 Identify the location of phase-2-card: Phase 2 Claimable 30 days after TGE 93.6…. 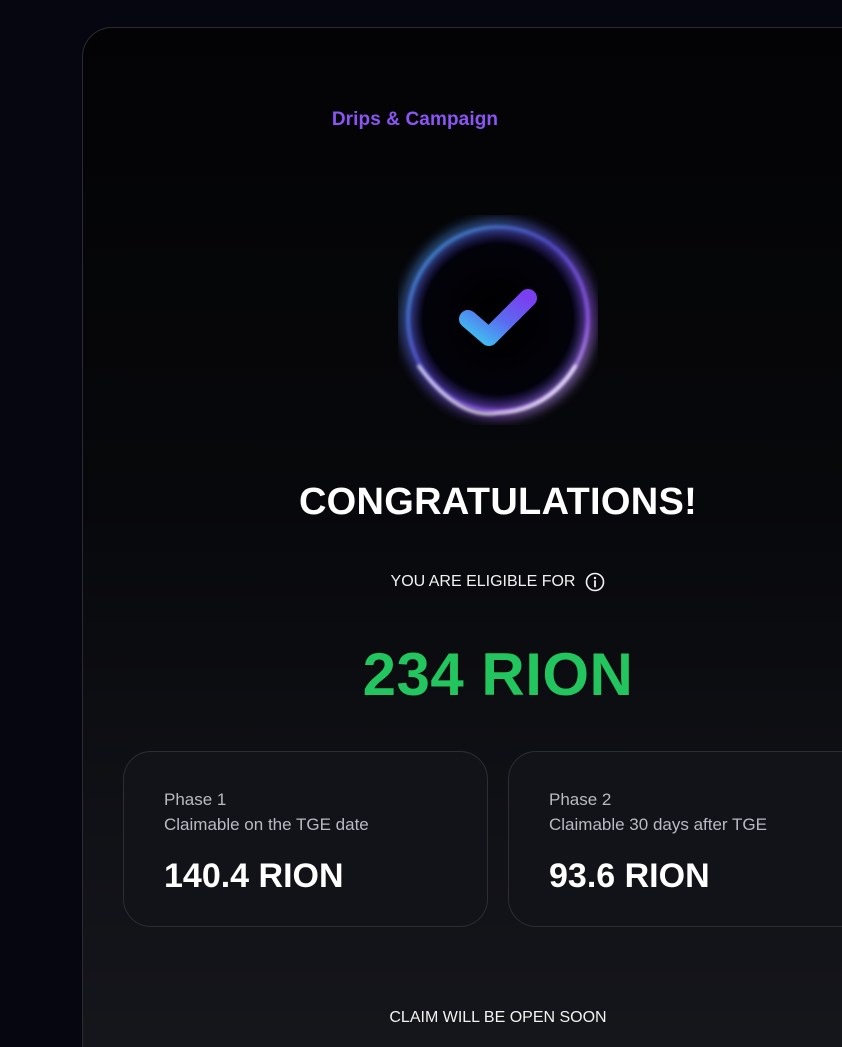
(675, 839).